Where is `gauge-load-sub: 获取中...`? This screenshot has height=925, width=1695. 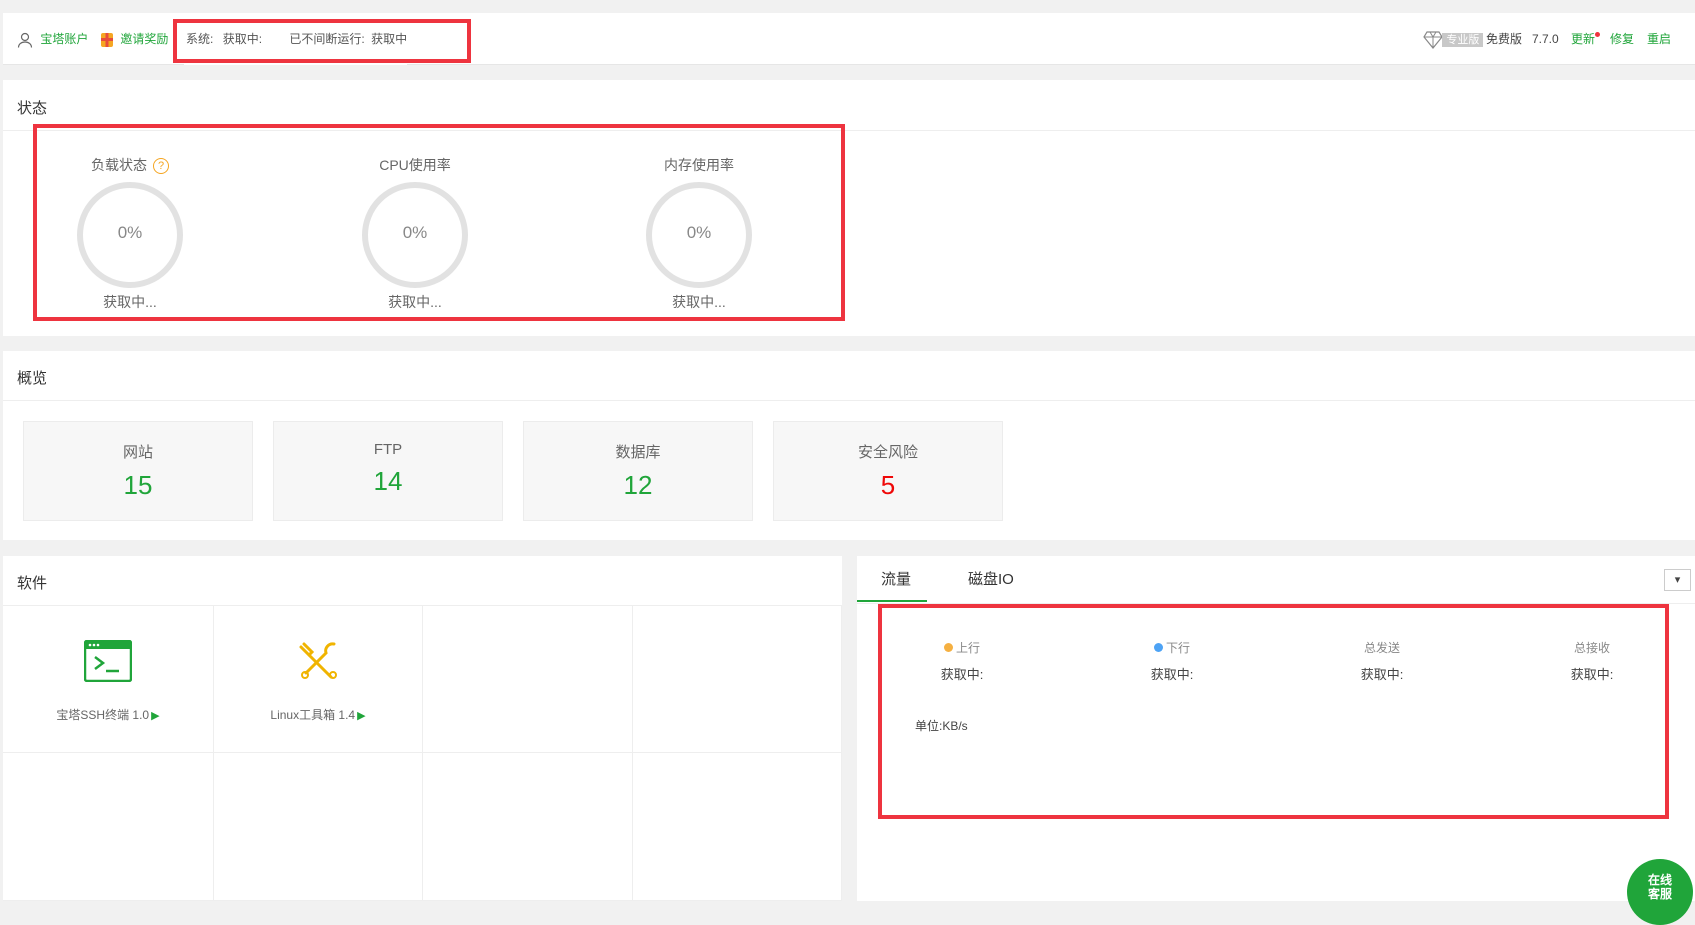
gauge-load-sub: 获取中... is located at coordinates (130, 302).